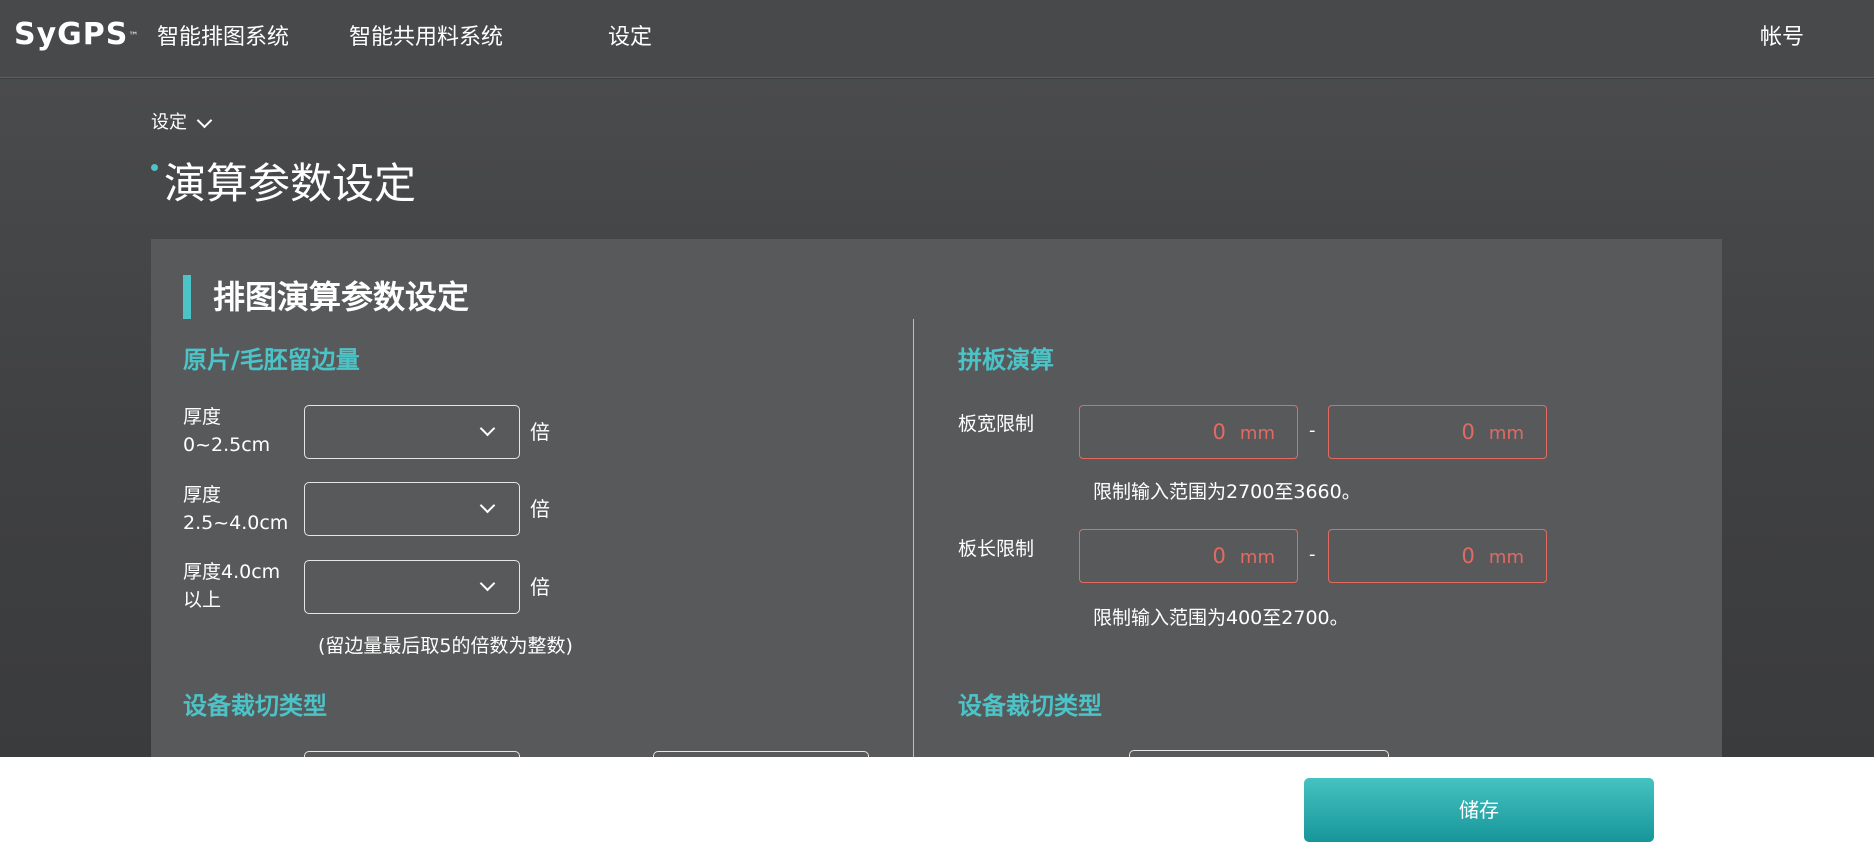 Image resolution: width=1874 pixels, height=853 pixels. Describe the element at coordinates (1506, 433) in the screenshot. I see `width-limit-max-unit: mm` at that location.